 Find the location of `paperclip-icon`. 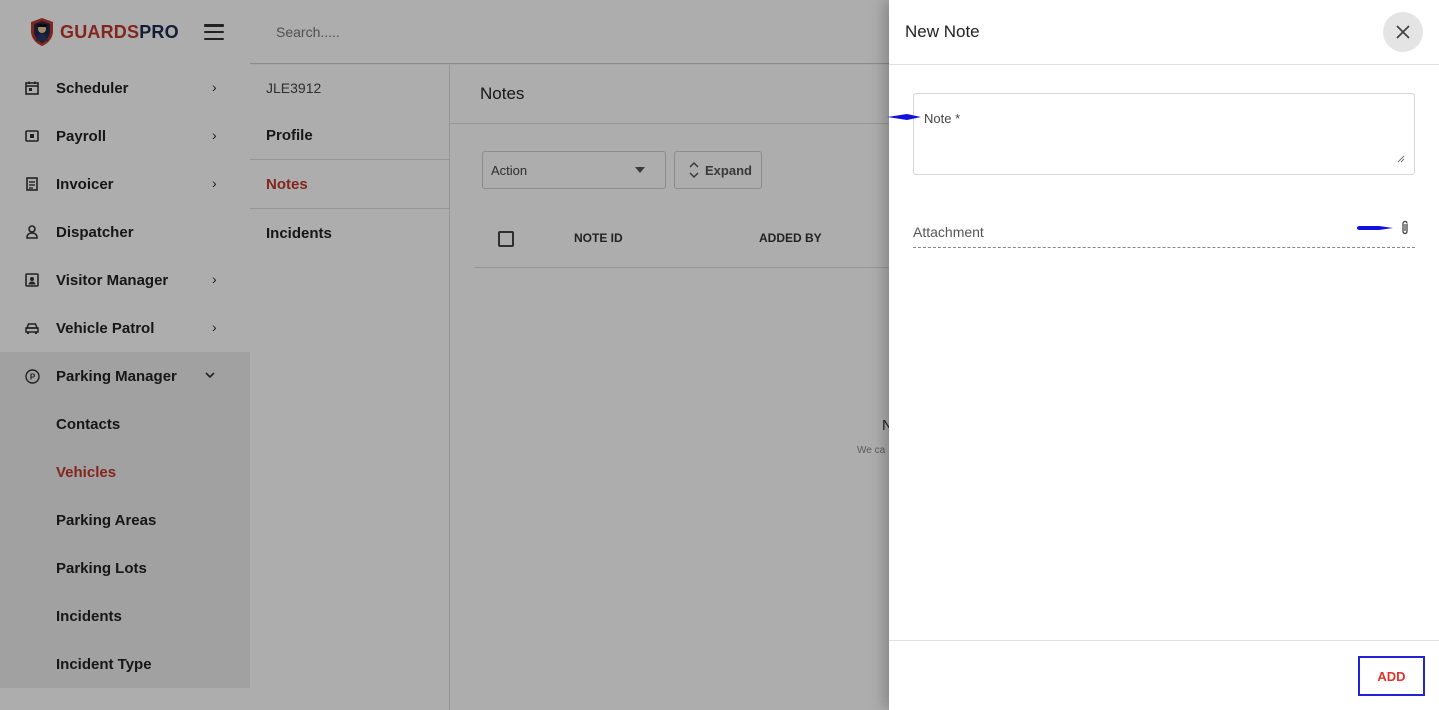

paperclip-icon is located at coordinates (1405, 228).